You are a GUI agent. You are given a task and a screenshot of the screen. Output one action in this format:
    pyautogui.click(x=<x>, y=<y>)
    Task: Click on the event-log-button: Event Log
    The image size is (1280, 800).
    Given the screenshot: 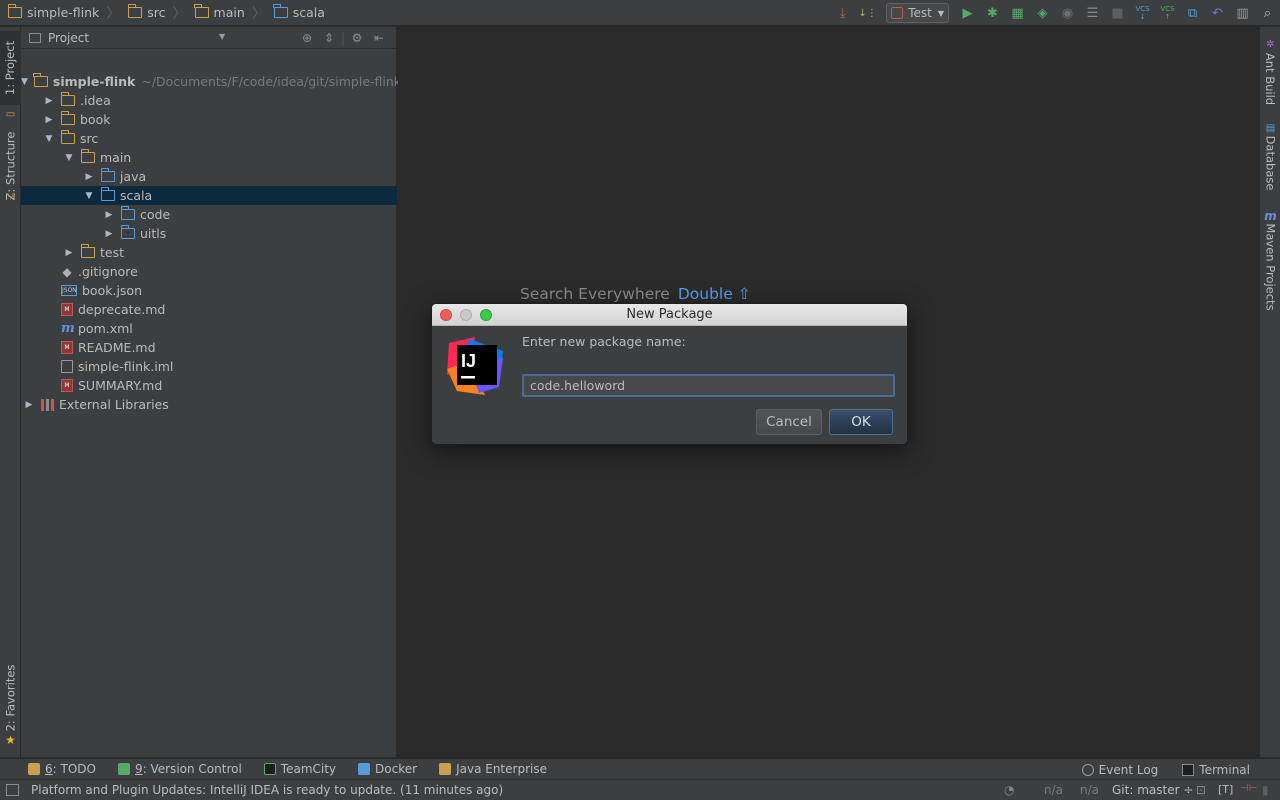 What is the action you would take?
    pyautogui.click(x=1119, y=770)
    